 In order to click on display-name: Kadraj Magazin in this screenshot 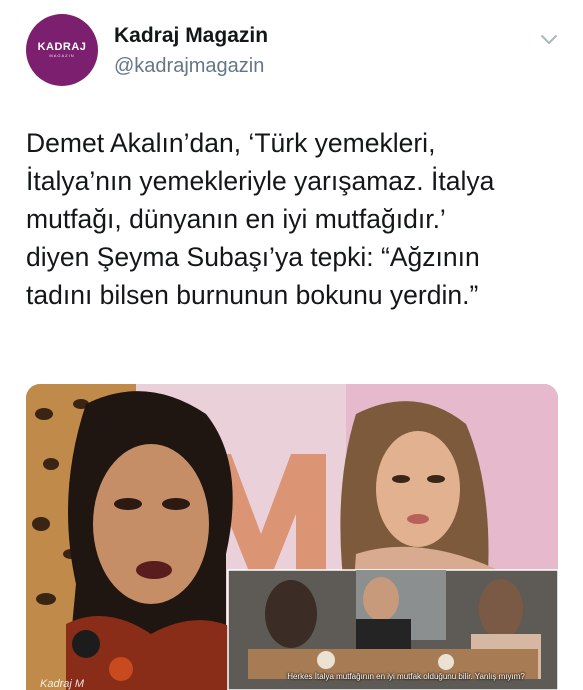, I will do `click(191, 36)`.